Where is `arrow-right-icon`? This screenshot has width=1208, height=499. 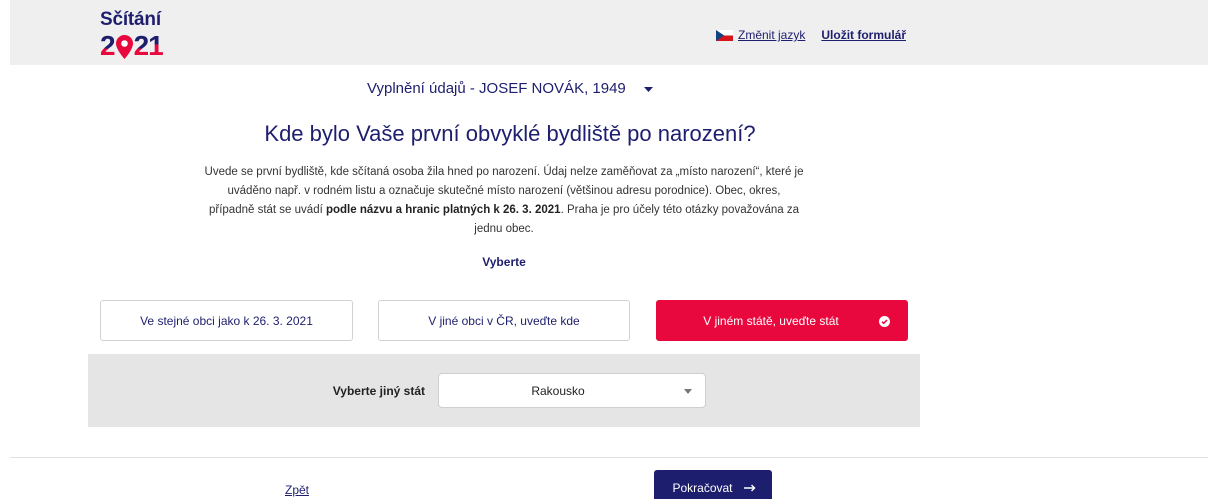 arrow-right-icon is located at coordinates (749, 488).